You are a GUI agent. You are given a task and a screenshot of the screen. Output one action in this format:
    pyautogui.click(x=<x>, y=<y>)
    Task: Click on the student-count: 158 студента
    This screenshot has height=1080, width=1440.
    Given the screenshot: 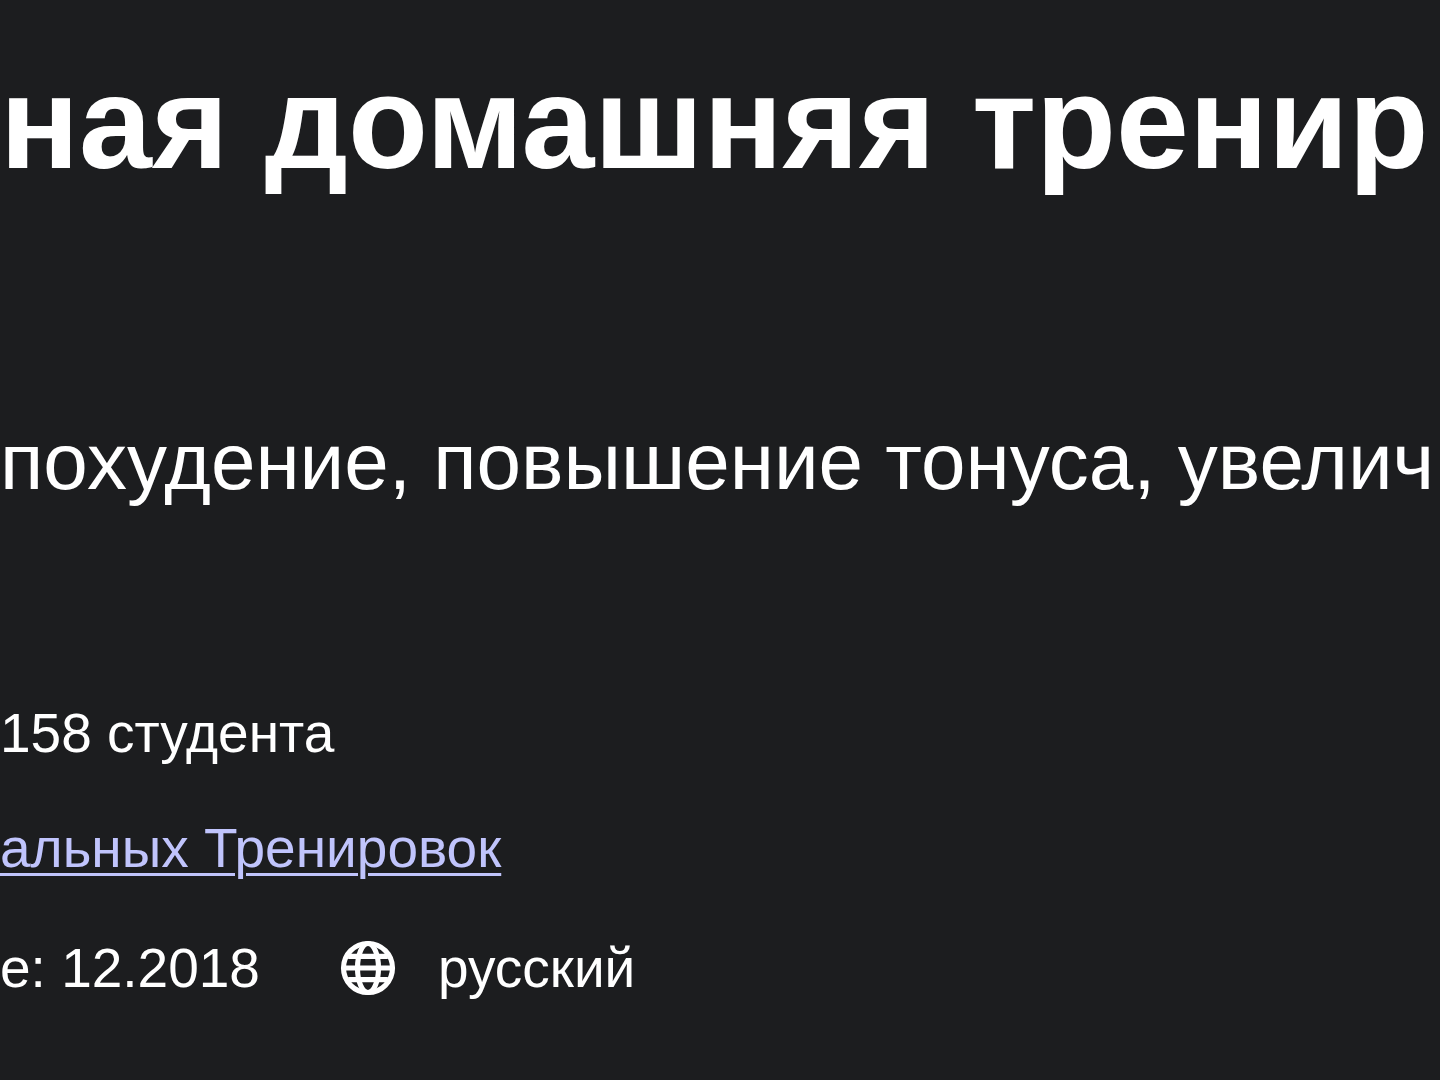 What is the action you would take?
    pyautogui.click(x=167, y=733)
    